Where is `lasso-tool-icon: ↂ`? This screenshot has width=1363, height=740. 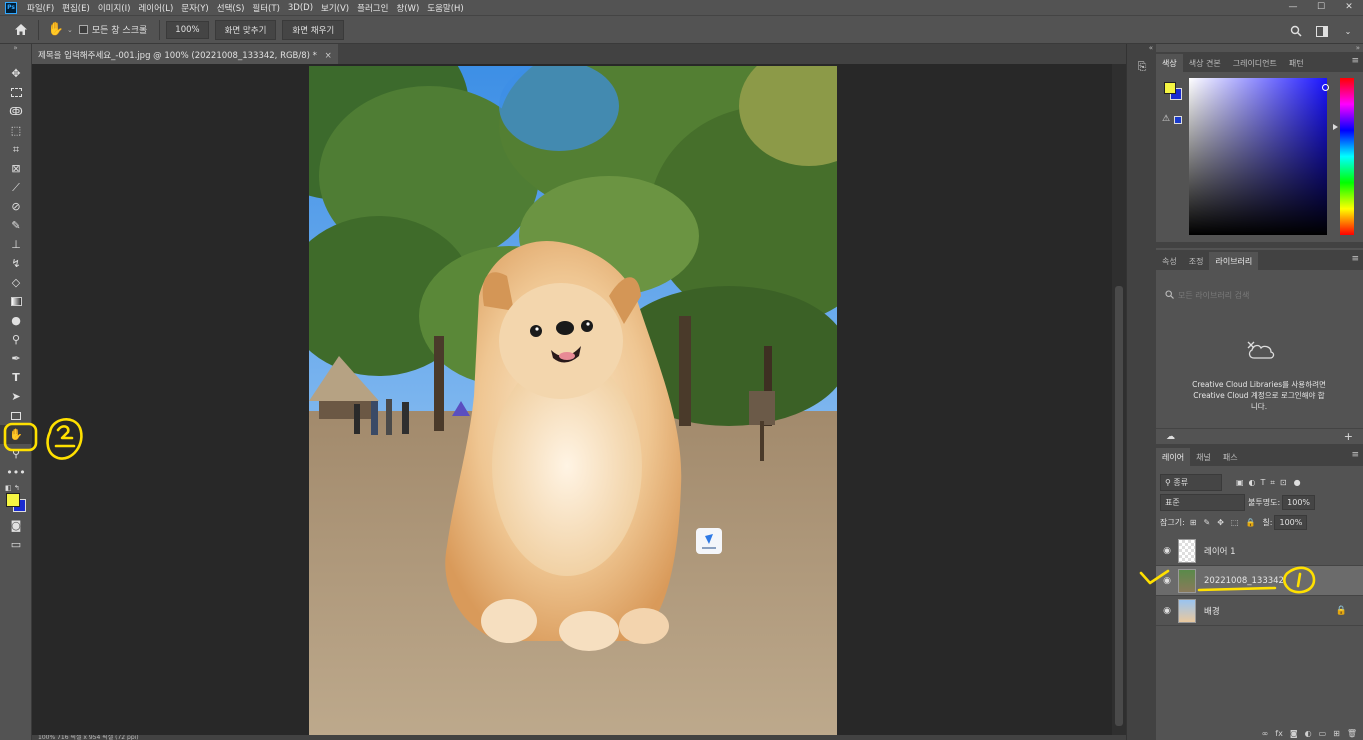
lasso-tool-icon: ↂ is located at coordinates (16, 111).